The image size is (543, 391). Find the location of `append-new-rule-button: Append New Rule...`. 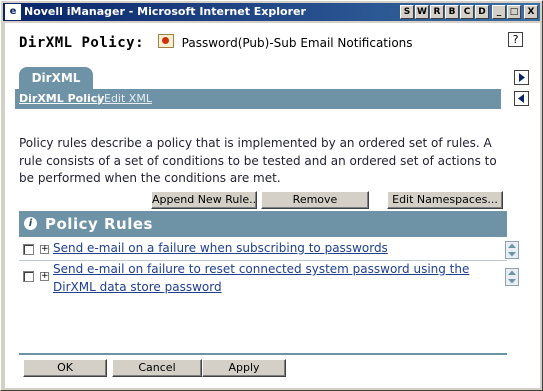

append-new-rule-button: Append New Rule... is located at coordinates (204, 200).